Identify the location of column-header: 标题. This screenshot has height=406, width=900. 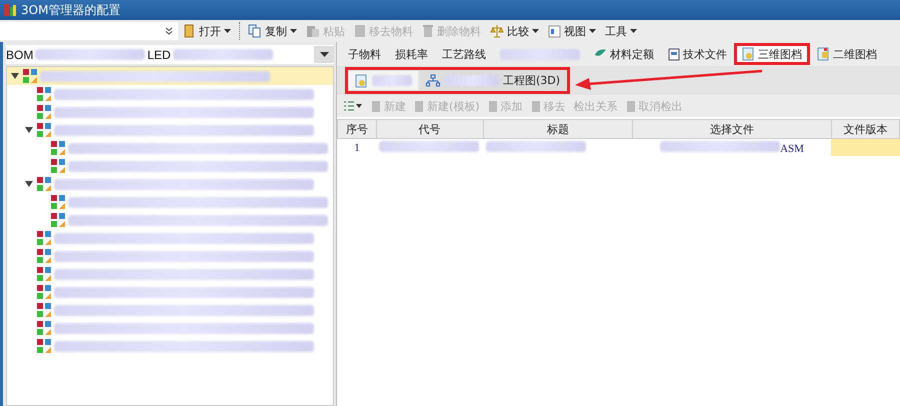
(558, 129).